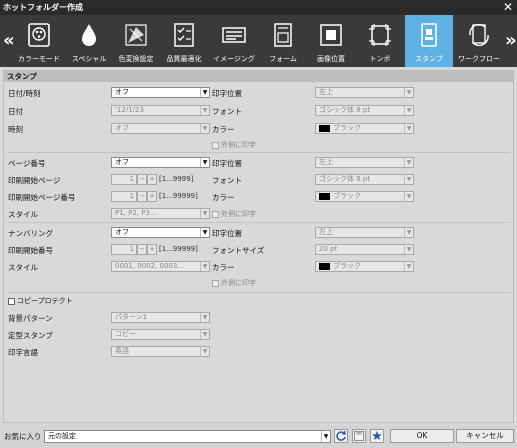 This screenshot has width=517, height=448. I want to click on page-color-select: ブラック ▼, so click(364, 196).